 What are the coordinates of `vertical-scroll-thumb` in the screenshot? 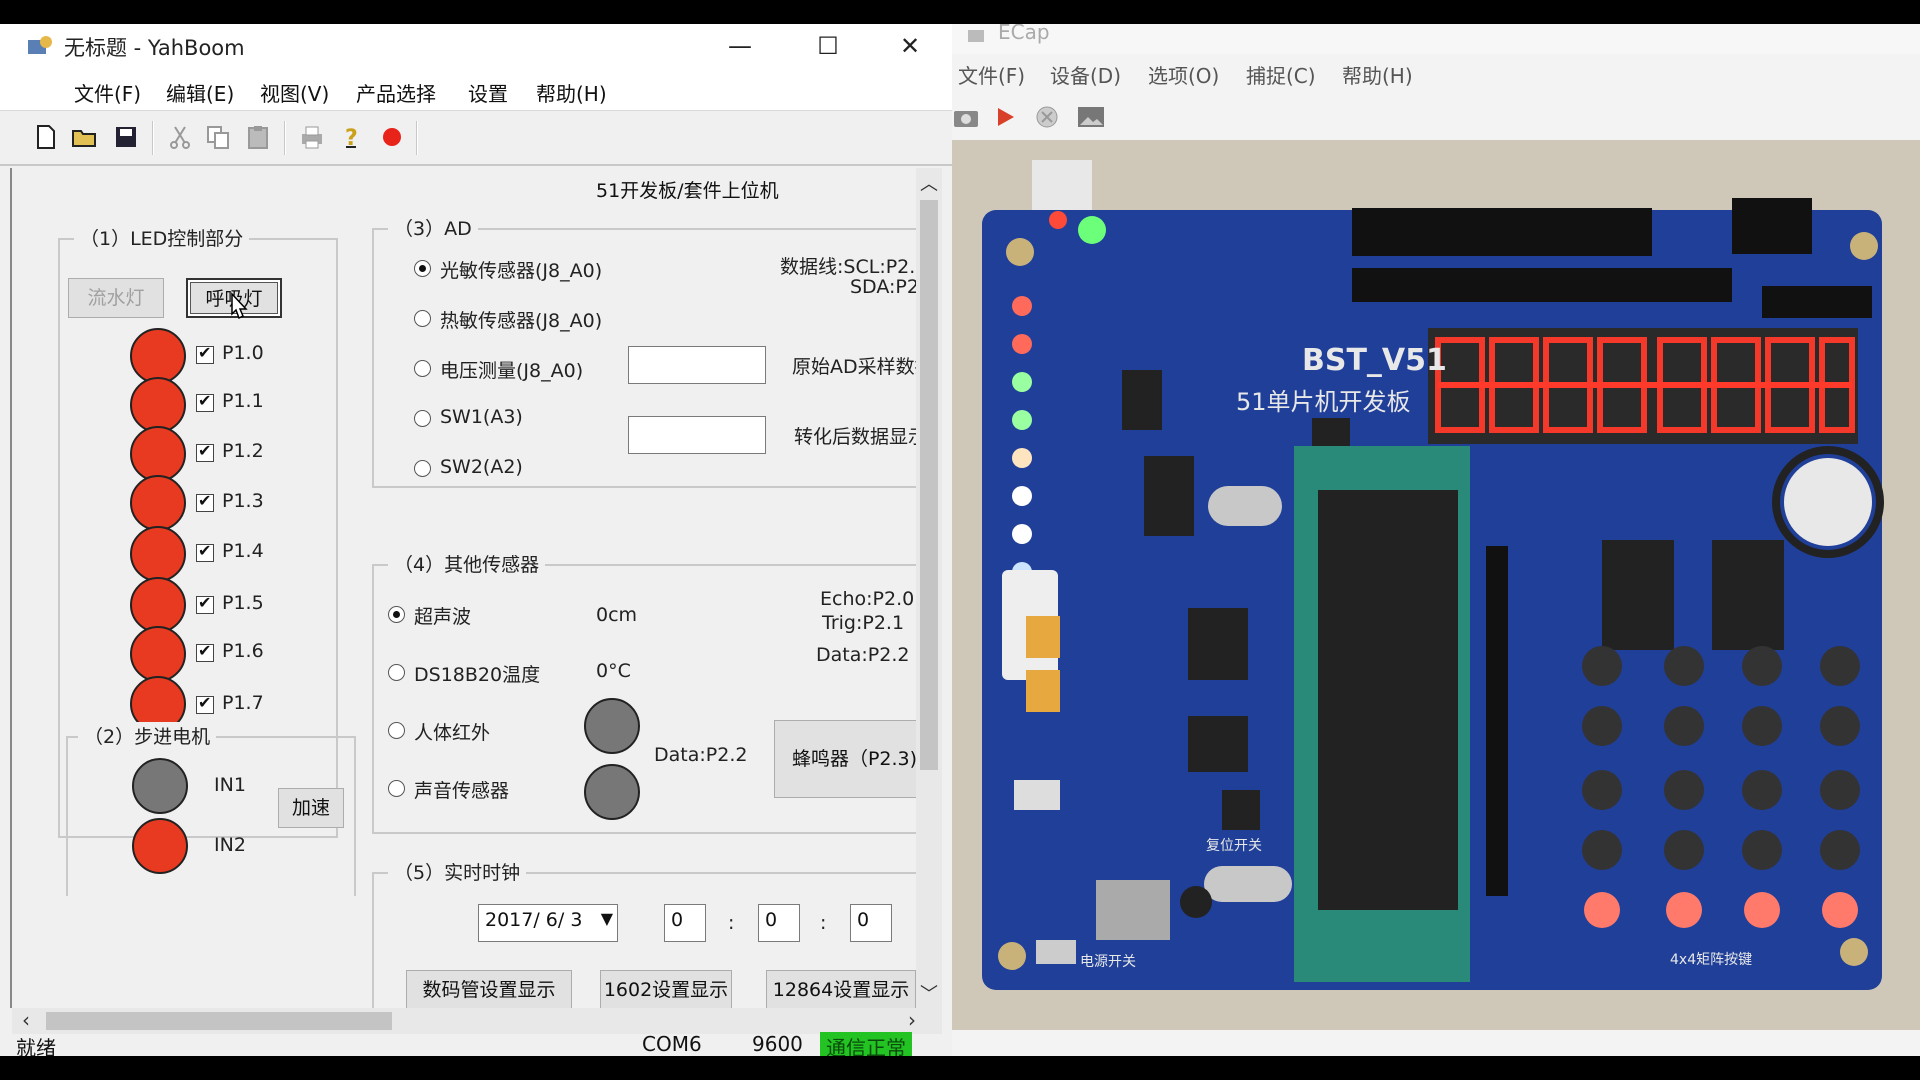 It's located at (929, 485).